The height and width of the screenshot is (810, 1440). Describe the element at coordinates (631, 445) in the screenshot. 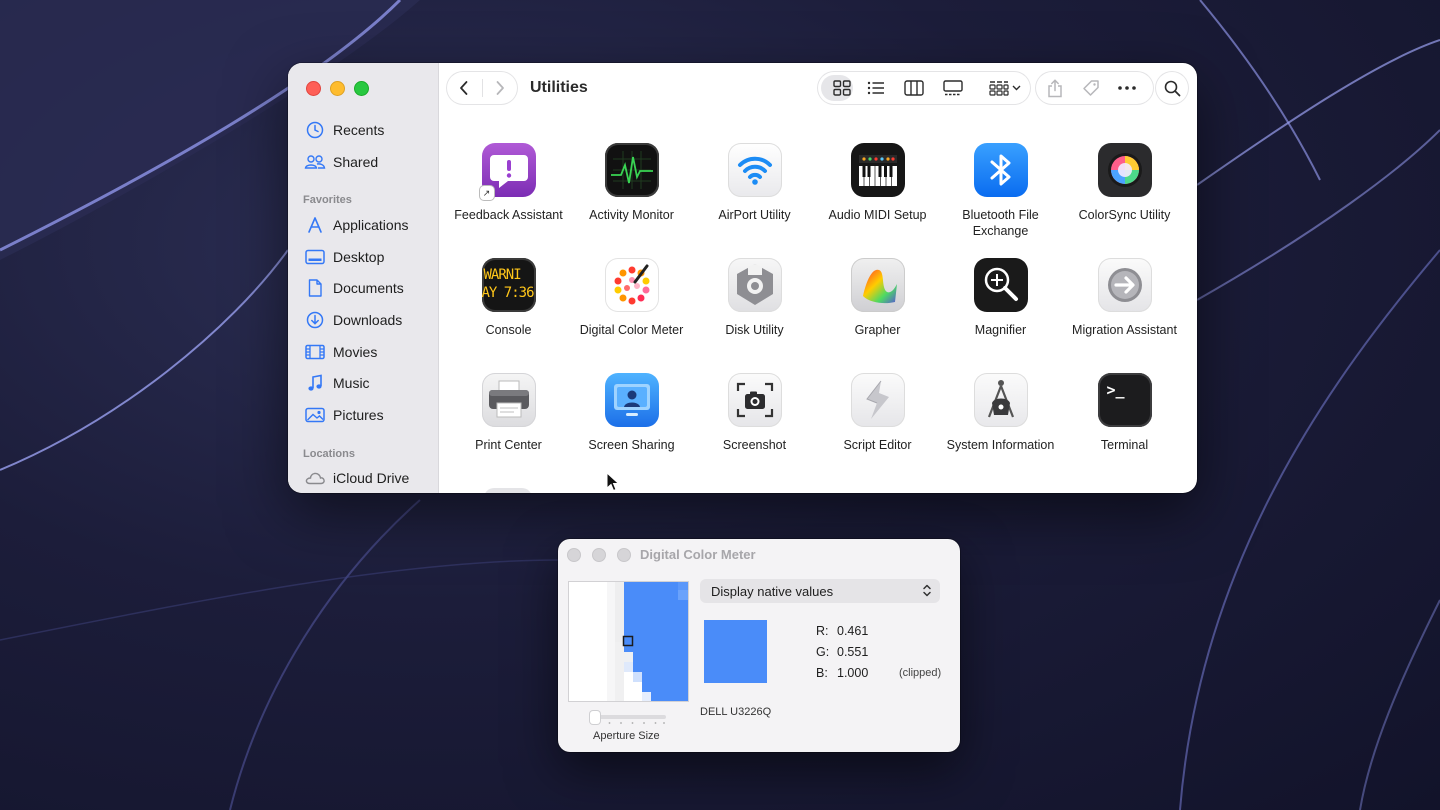

I see `app-label: Screen Sharing` at that location.